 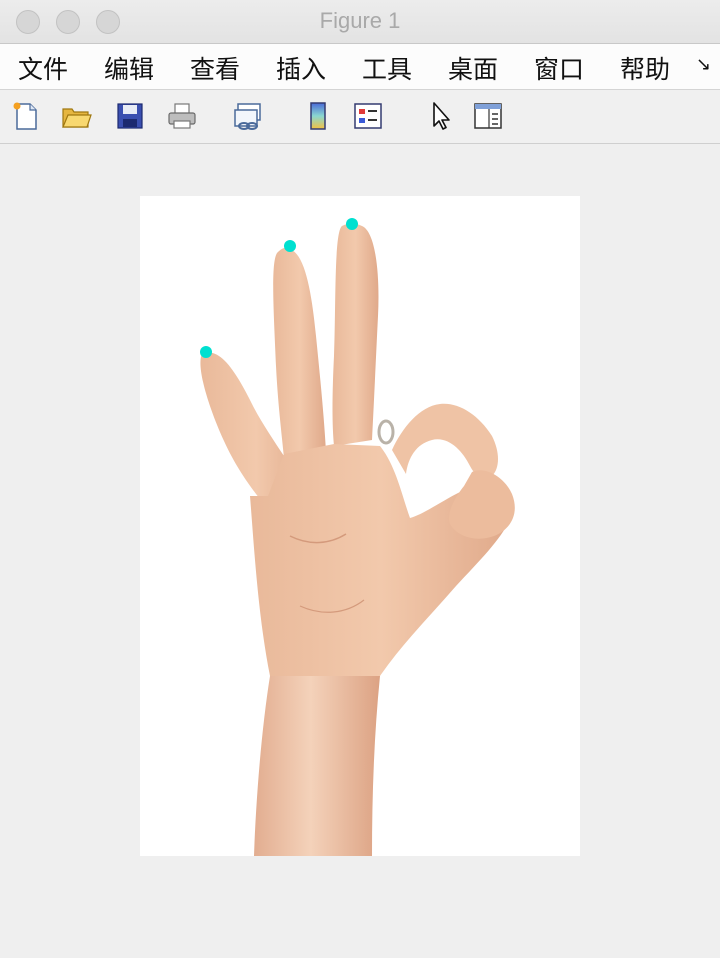 I want to click on colorbar-icon, so click(x=318, y=116).